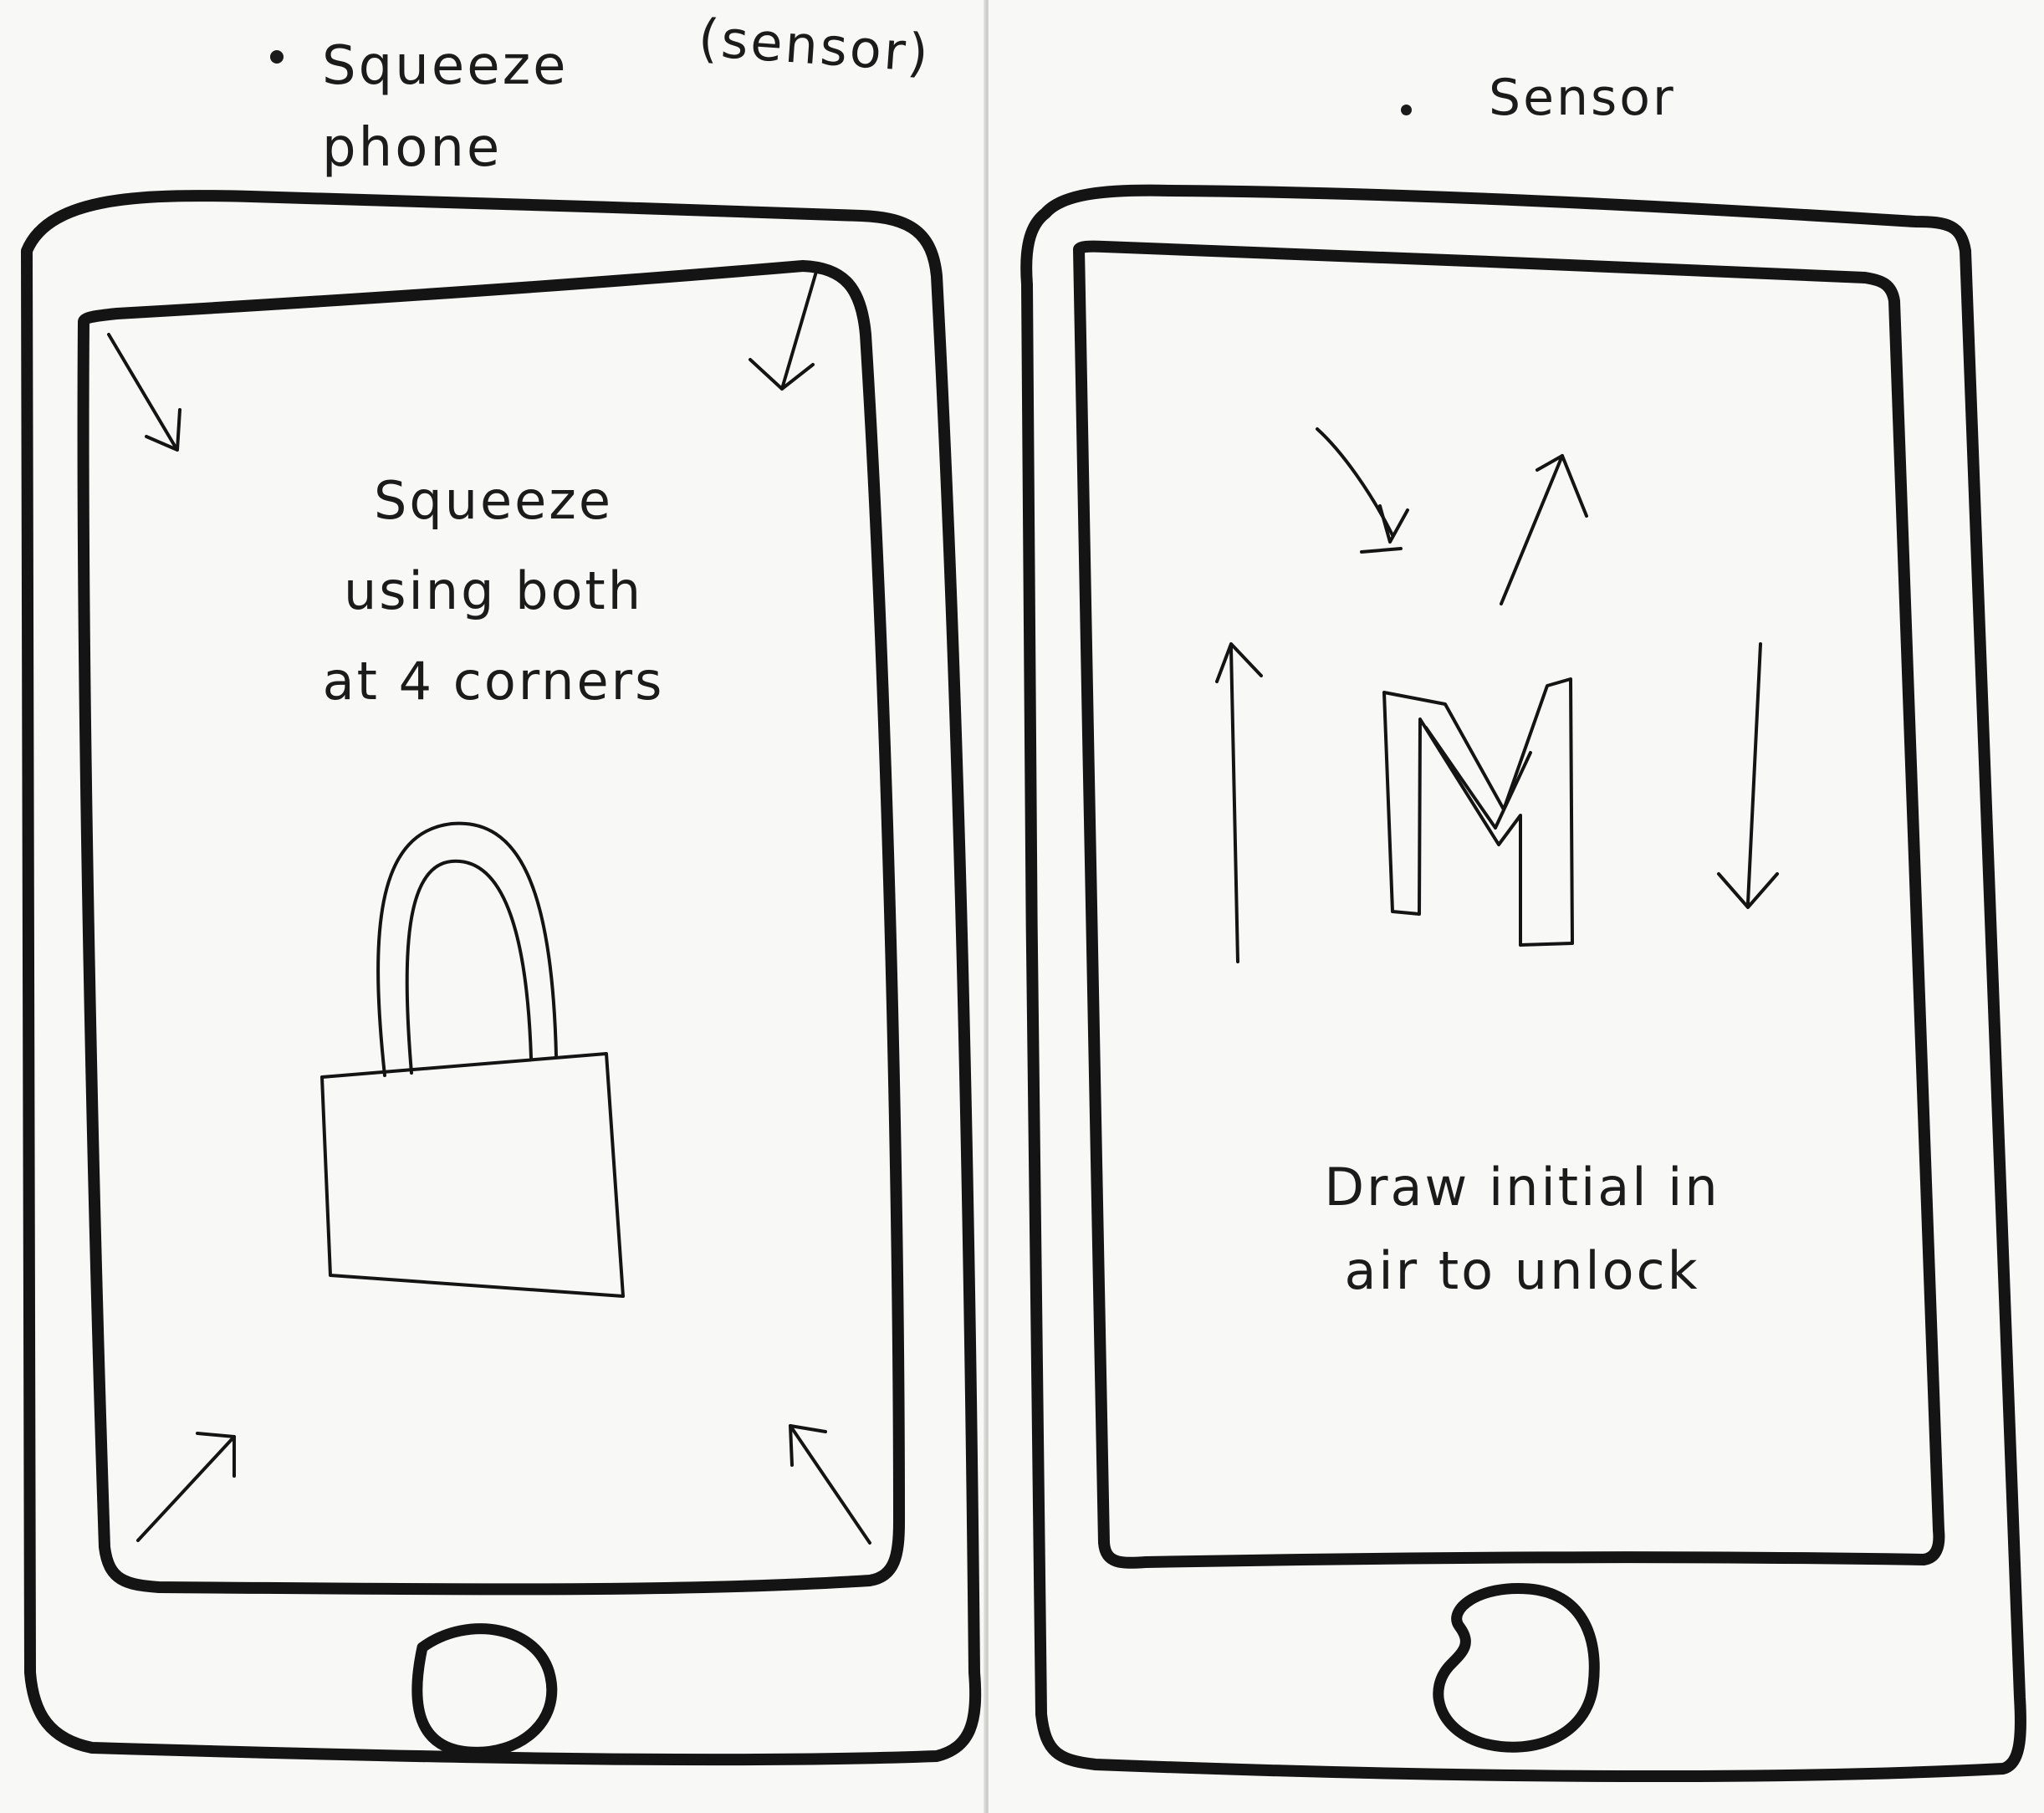 The height and width of the screenshot is (1813, 2044). What do you see at coordinates (445, 107) in the screenshot?
I see `left-note-text: Squeeze phone` at bounding box center [445, 107].